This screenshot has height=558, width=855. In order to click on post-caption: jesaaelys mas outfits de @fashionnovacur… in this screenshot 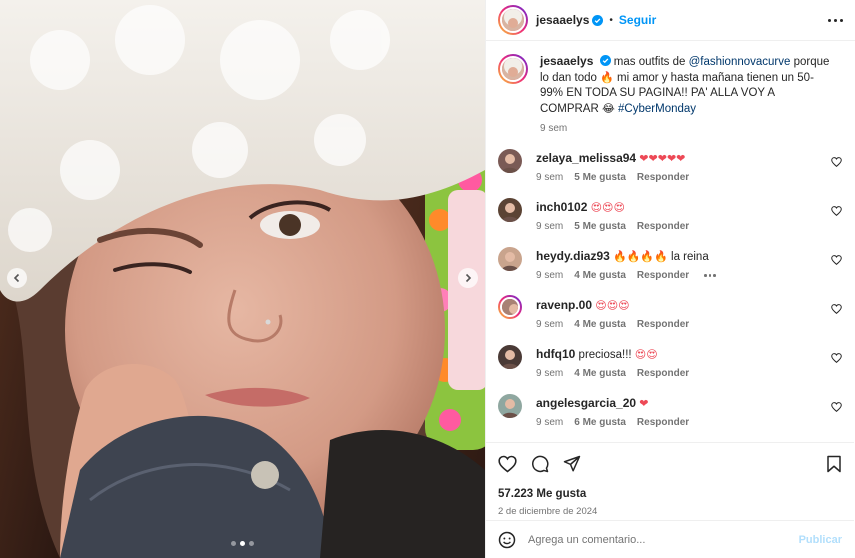, I will do `click(670, 94)`.